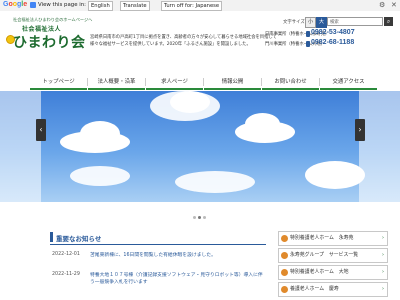 Image resolution: width=400 pixels, height=300 pixels. What do you see at coordinates (66, 274) in the screenshot?
I see `news-date: 2022-11-29` at bounding box center [66, 274].